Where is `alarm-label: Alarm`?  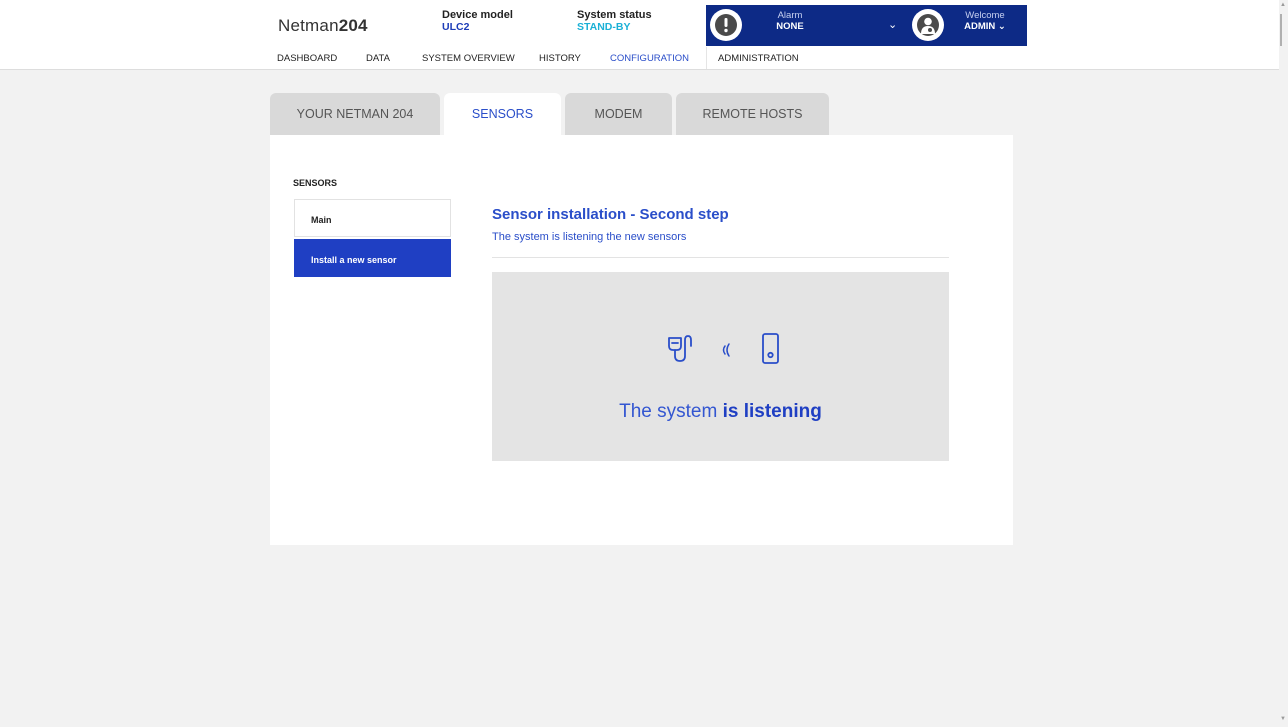 alarm-label: Alarm is located at coordinates (790, 15).